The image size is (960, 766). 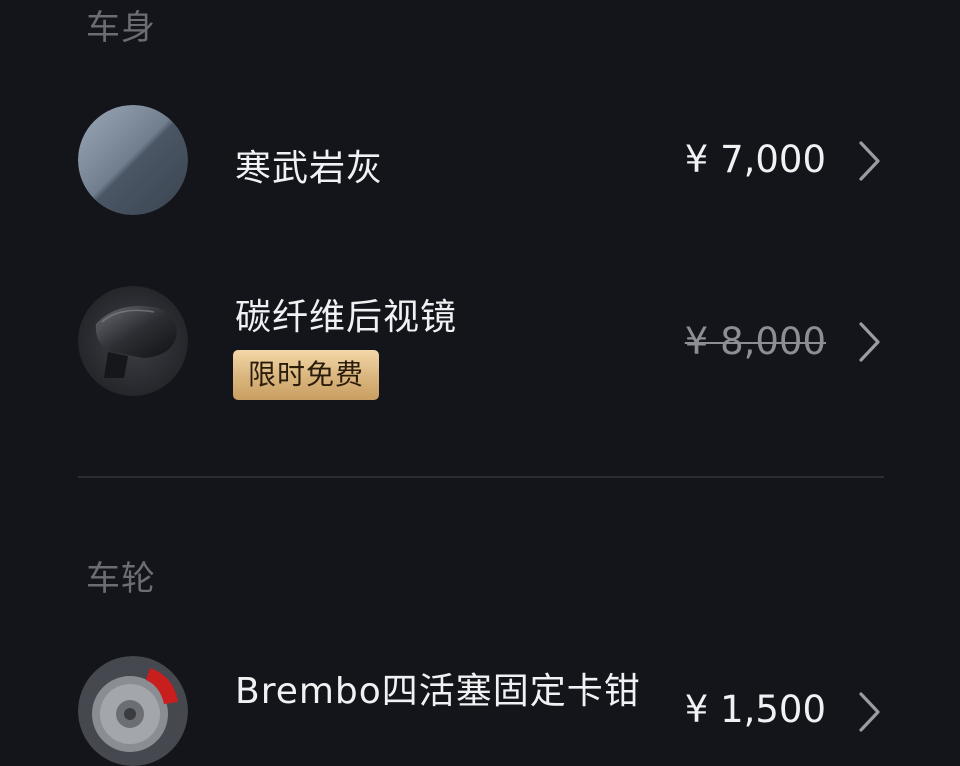 What do you see at coordinates (755, 709) in the screenshot?
I see `option-price: ¥ 1,500` at bounding box center [755, 709].